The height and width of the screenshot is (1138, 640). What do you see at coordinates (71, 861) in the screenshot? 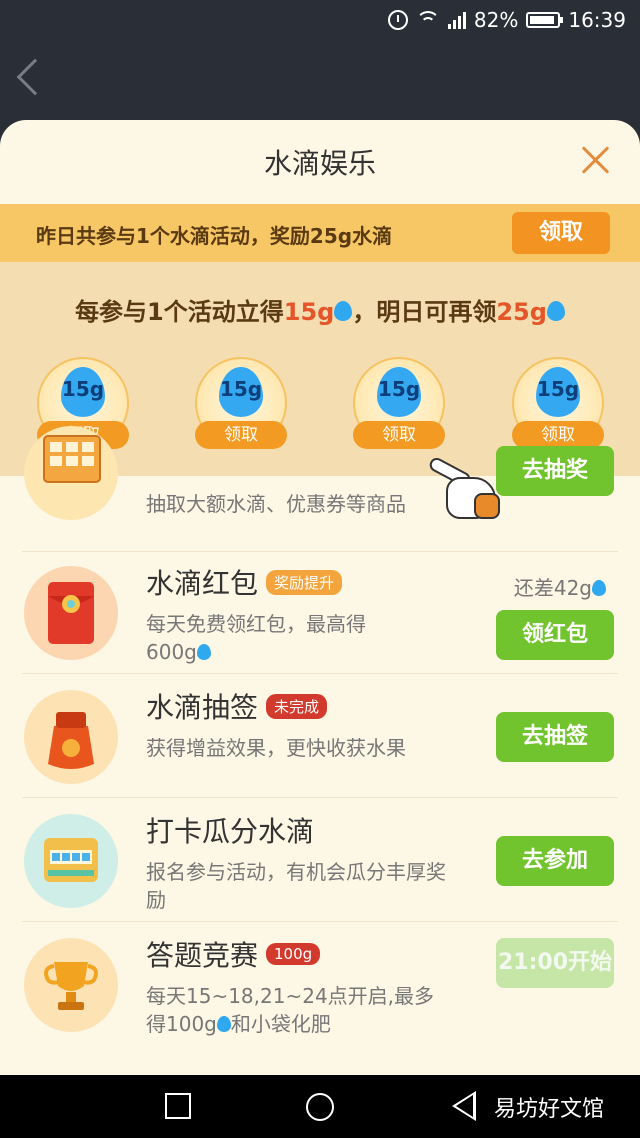
I see `checkin-machine-icon` at bounding box center [71, 861].